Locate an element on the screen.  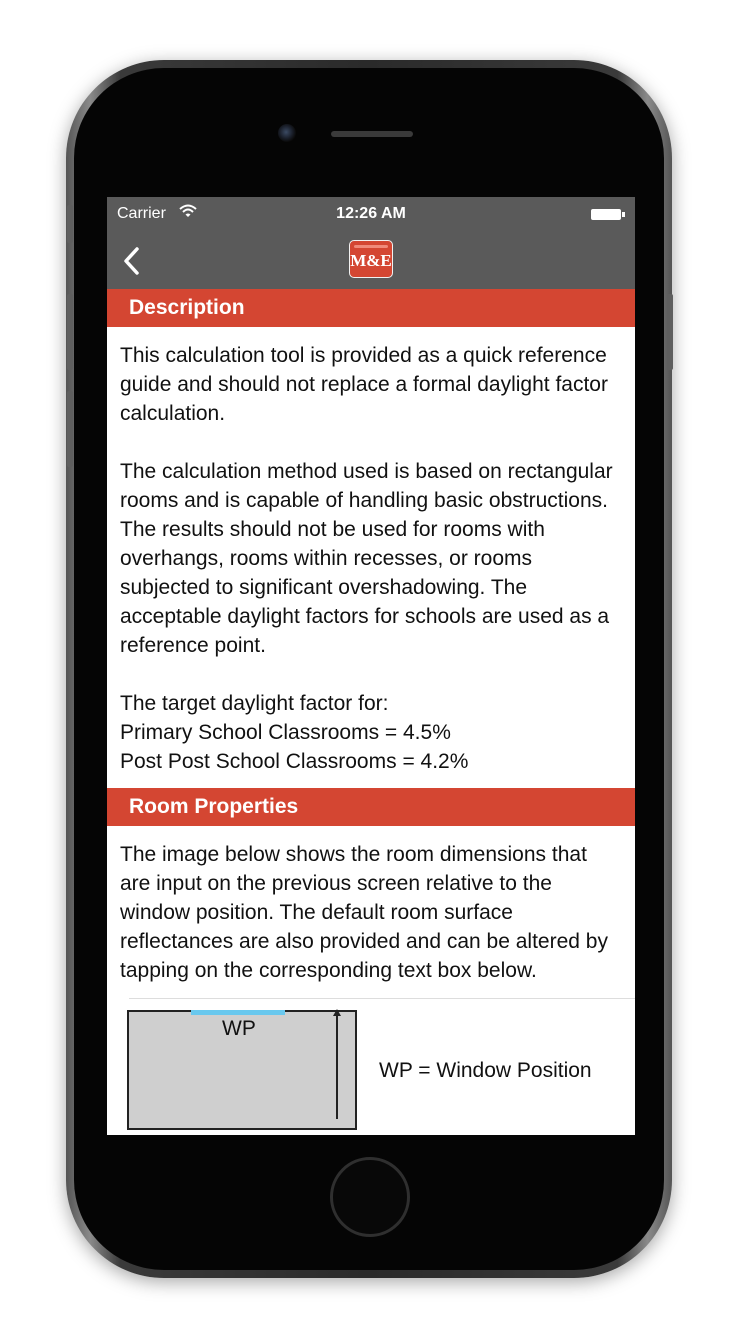
home-button is located at coordinates (370, 1197).